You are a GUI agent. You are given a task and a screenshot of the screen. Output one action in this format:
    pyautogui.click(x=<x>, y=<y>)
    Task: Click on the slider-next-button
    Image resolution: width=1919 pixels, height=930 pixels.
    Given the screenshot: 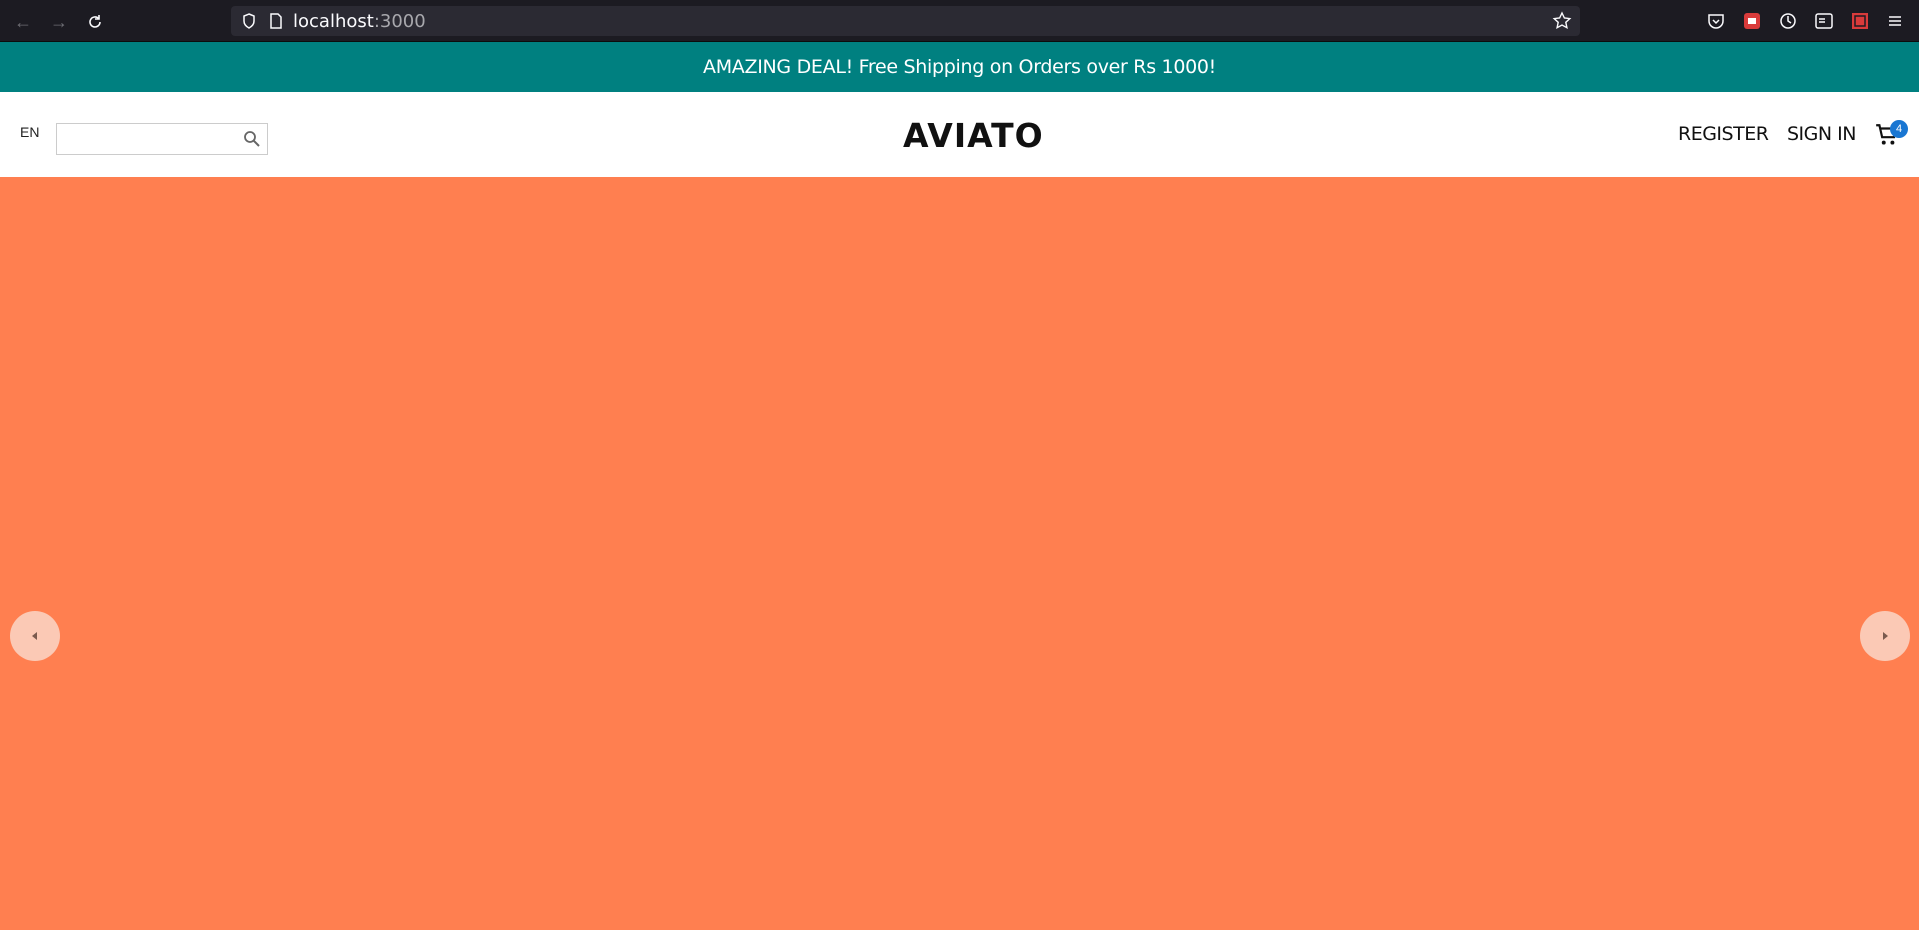 What is the action you would take?
    pyautogui.click(x=1885, y=636)
    